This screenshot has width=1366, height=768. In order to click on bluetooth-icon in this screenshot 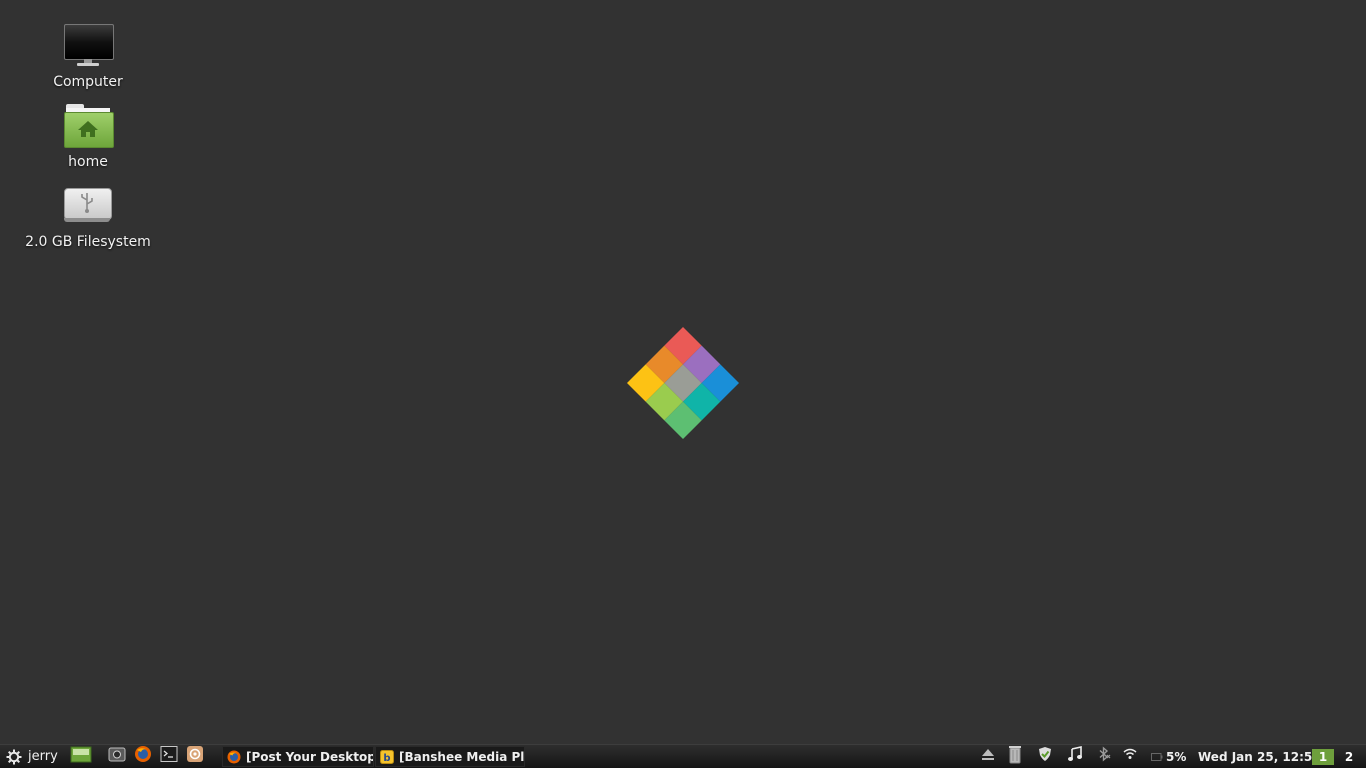, I will do `click(1105, 754)`.